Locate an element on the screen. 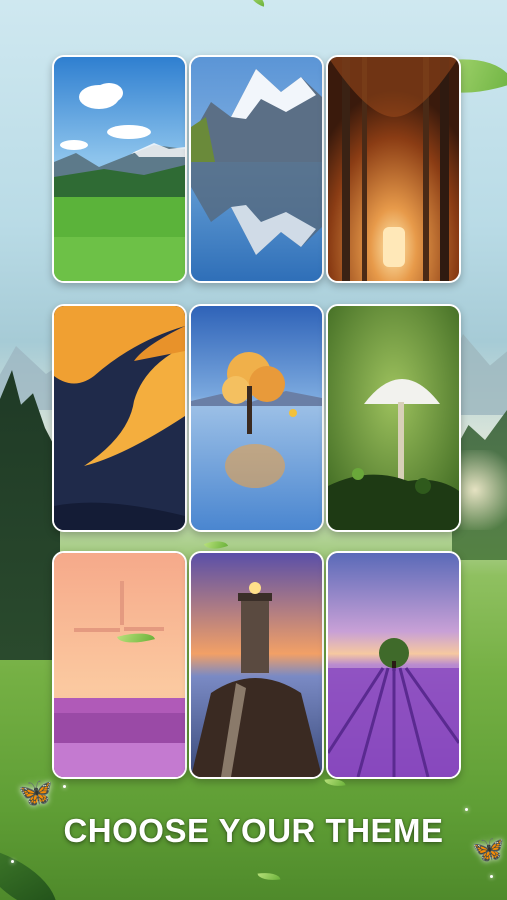 This screenshot has height=900, width=507. theme-card-alpine-meadow is located at coordinates (119, 169).